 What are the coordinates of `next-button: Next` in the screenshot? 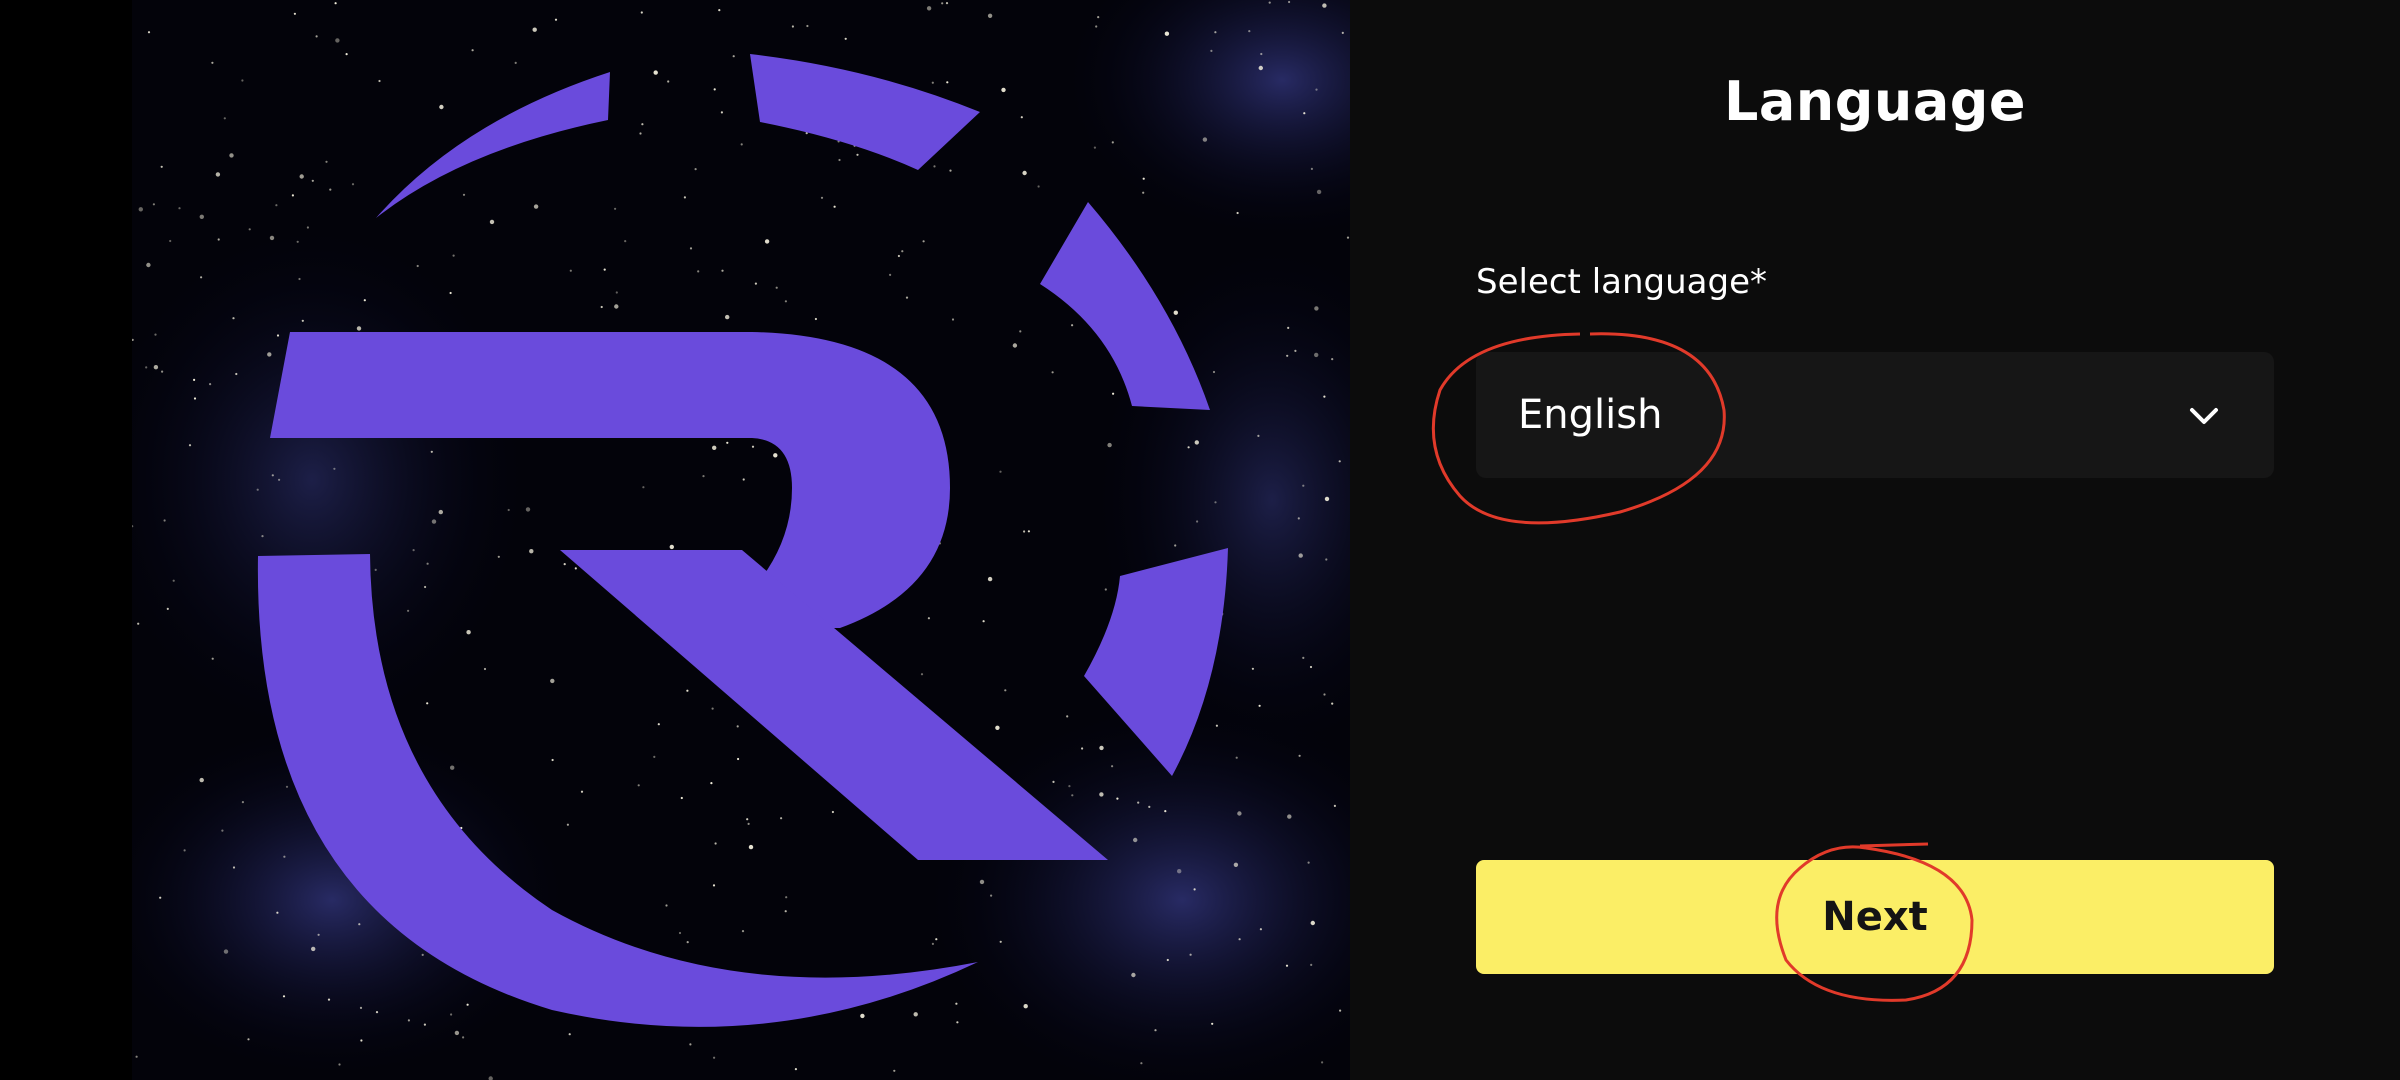 It's located at (1875, 917).